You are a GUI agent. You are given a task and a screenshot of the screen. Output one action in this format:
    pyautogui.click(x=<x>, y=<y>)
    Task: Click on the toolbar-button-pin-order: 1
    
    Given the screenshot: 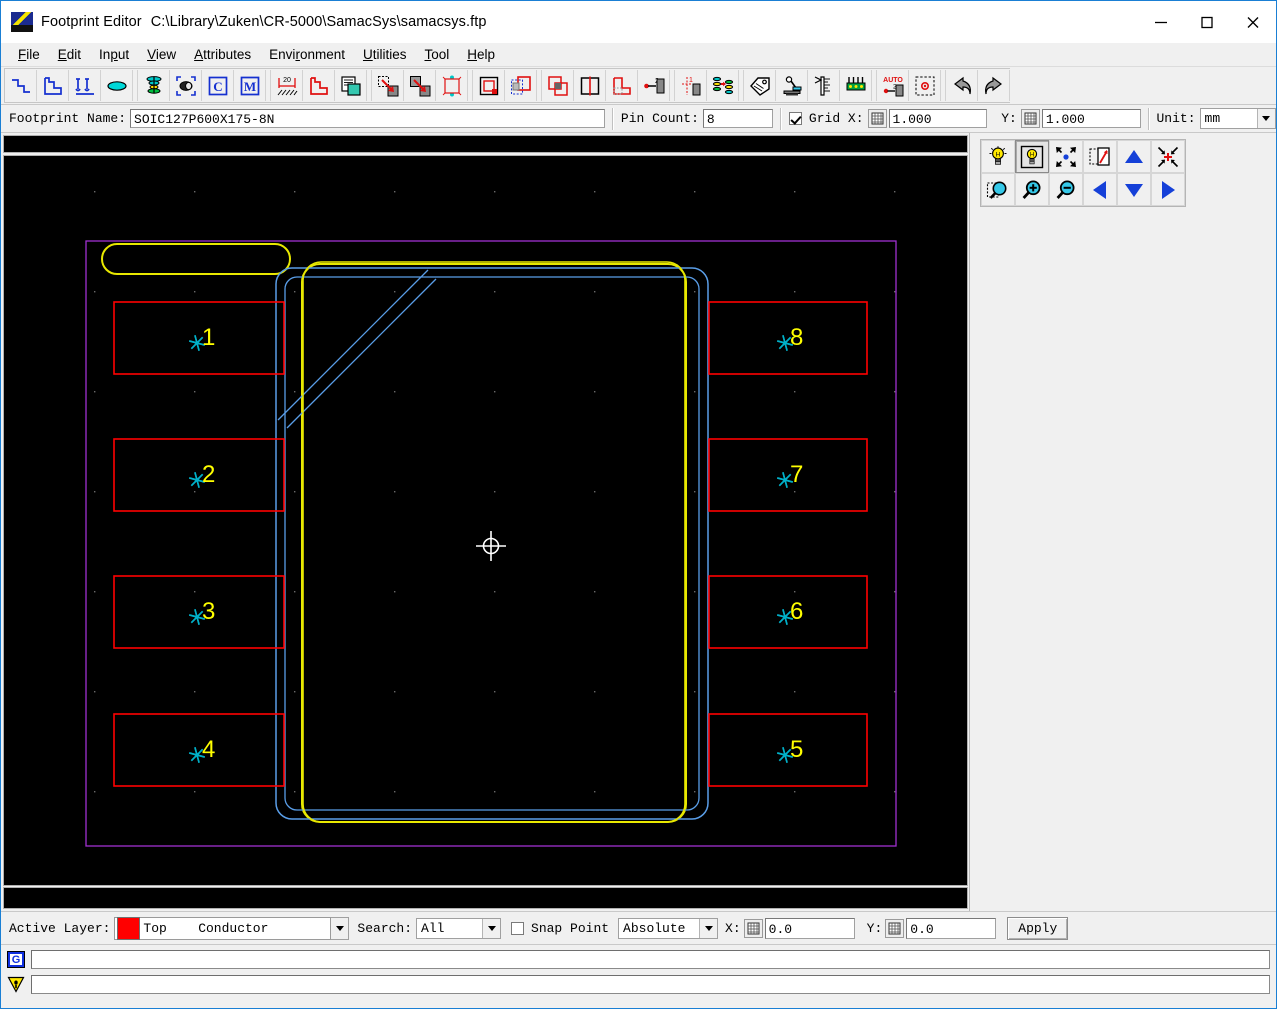 What is the action you would take?
    pyautogui.click(x=691, y=85)
    